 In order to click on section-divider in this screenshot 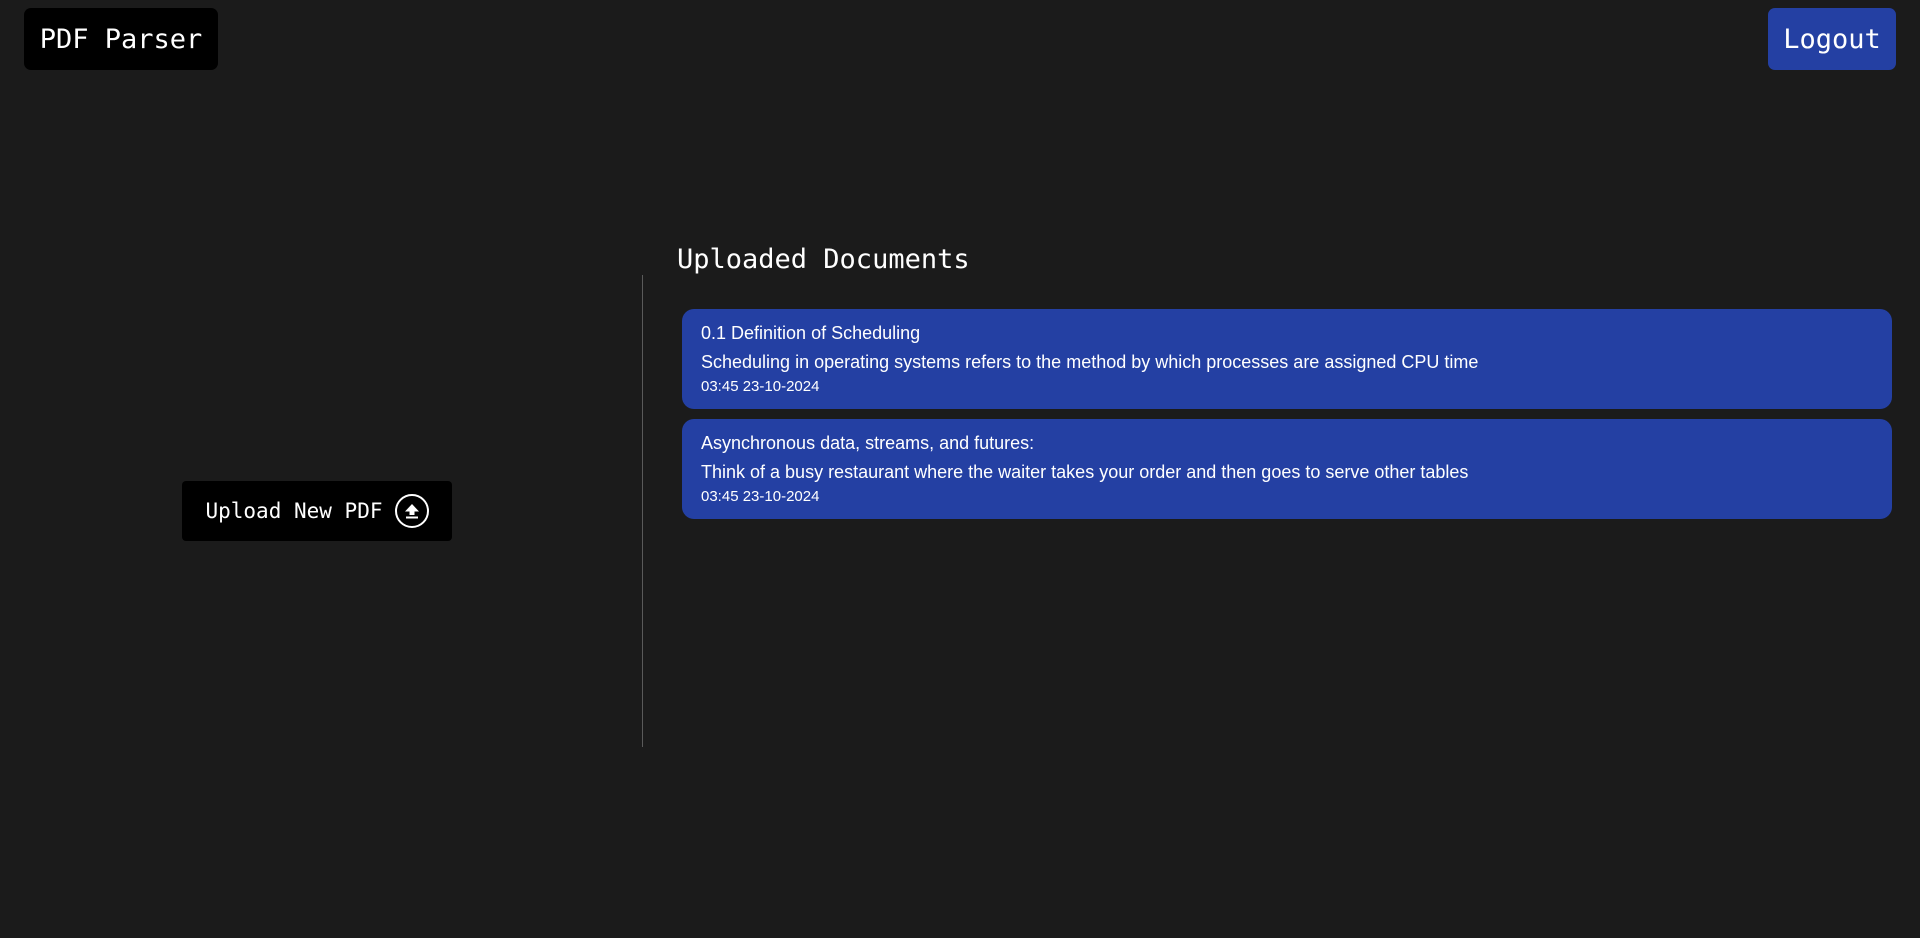, I will do `click(642, 511)`.